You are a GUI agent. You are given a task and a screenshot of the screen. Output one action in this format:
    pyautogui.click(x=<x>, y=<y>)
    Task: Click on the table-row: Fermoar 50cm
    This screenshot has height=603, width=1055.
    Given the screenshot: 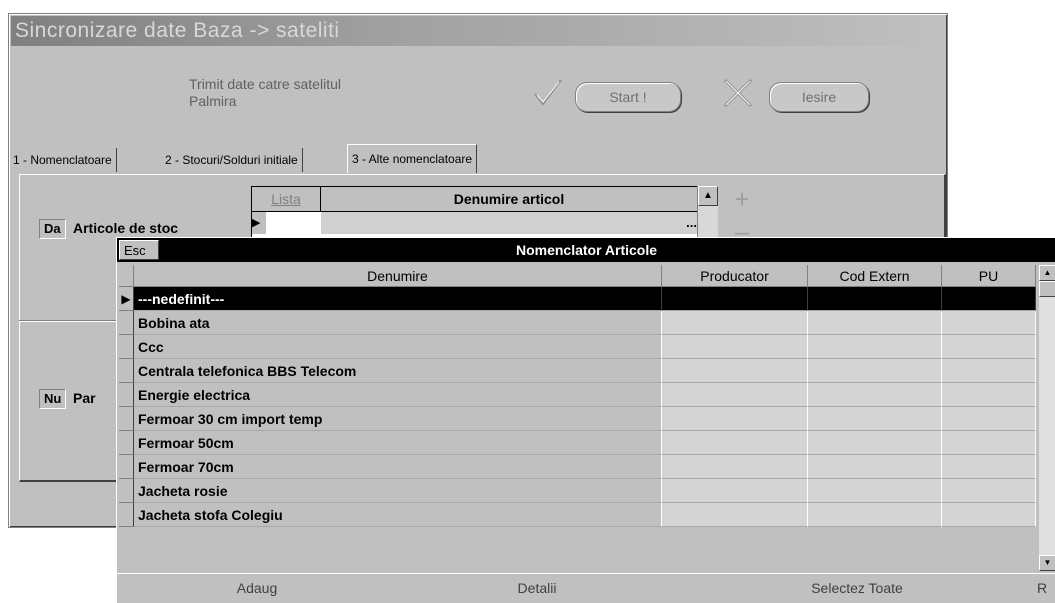 What is the action you would take?
    pyautogui.click(x=579, y=443)
    